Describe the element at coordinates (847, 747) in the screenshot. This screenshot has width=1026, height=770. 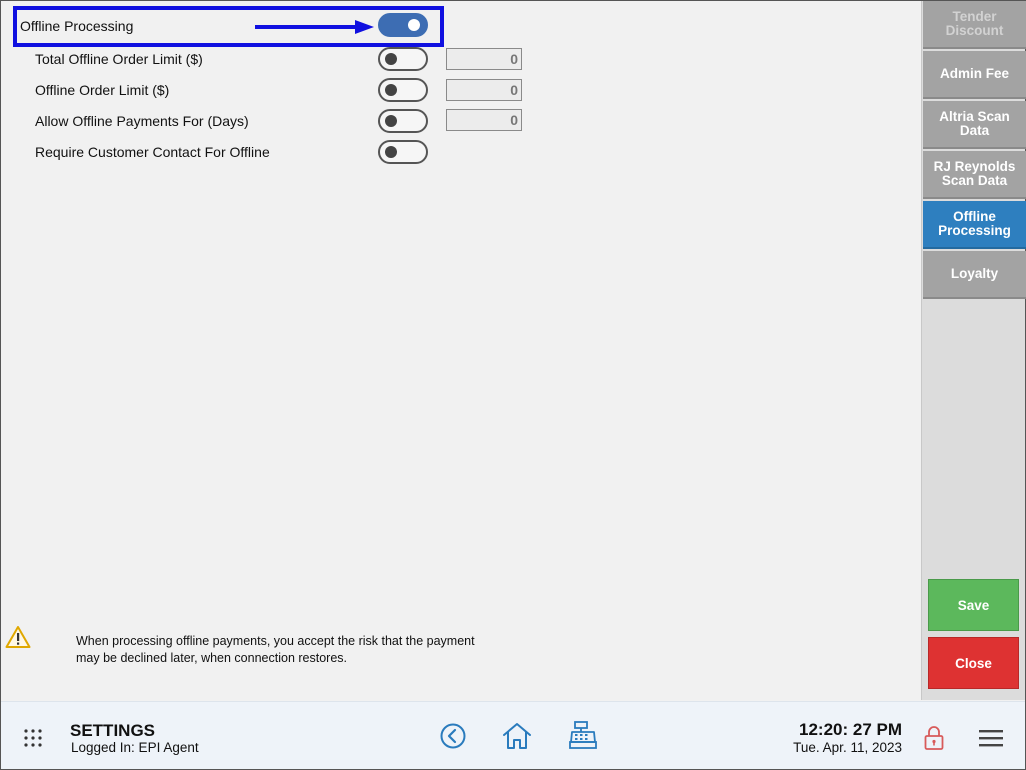
I see `clock-date: Tue. Apr. 11, 2023` at that location.